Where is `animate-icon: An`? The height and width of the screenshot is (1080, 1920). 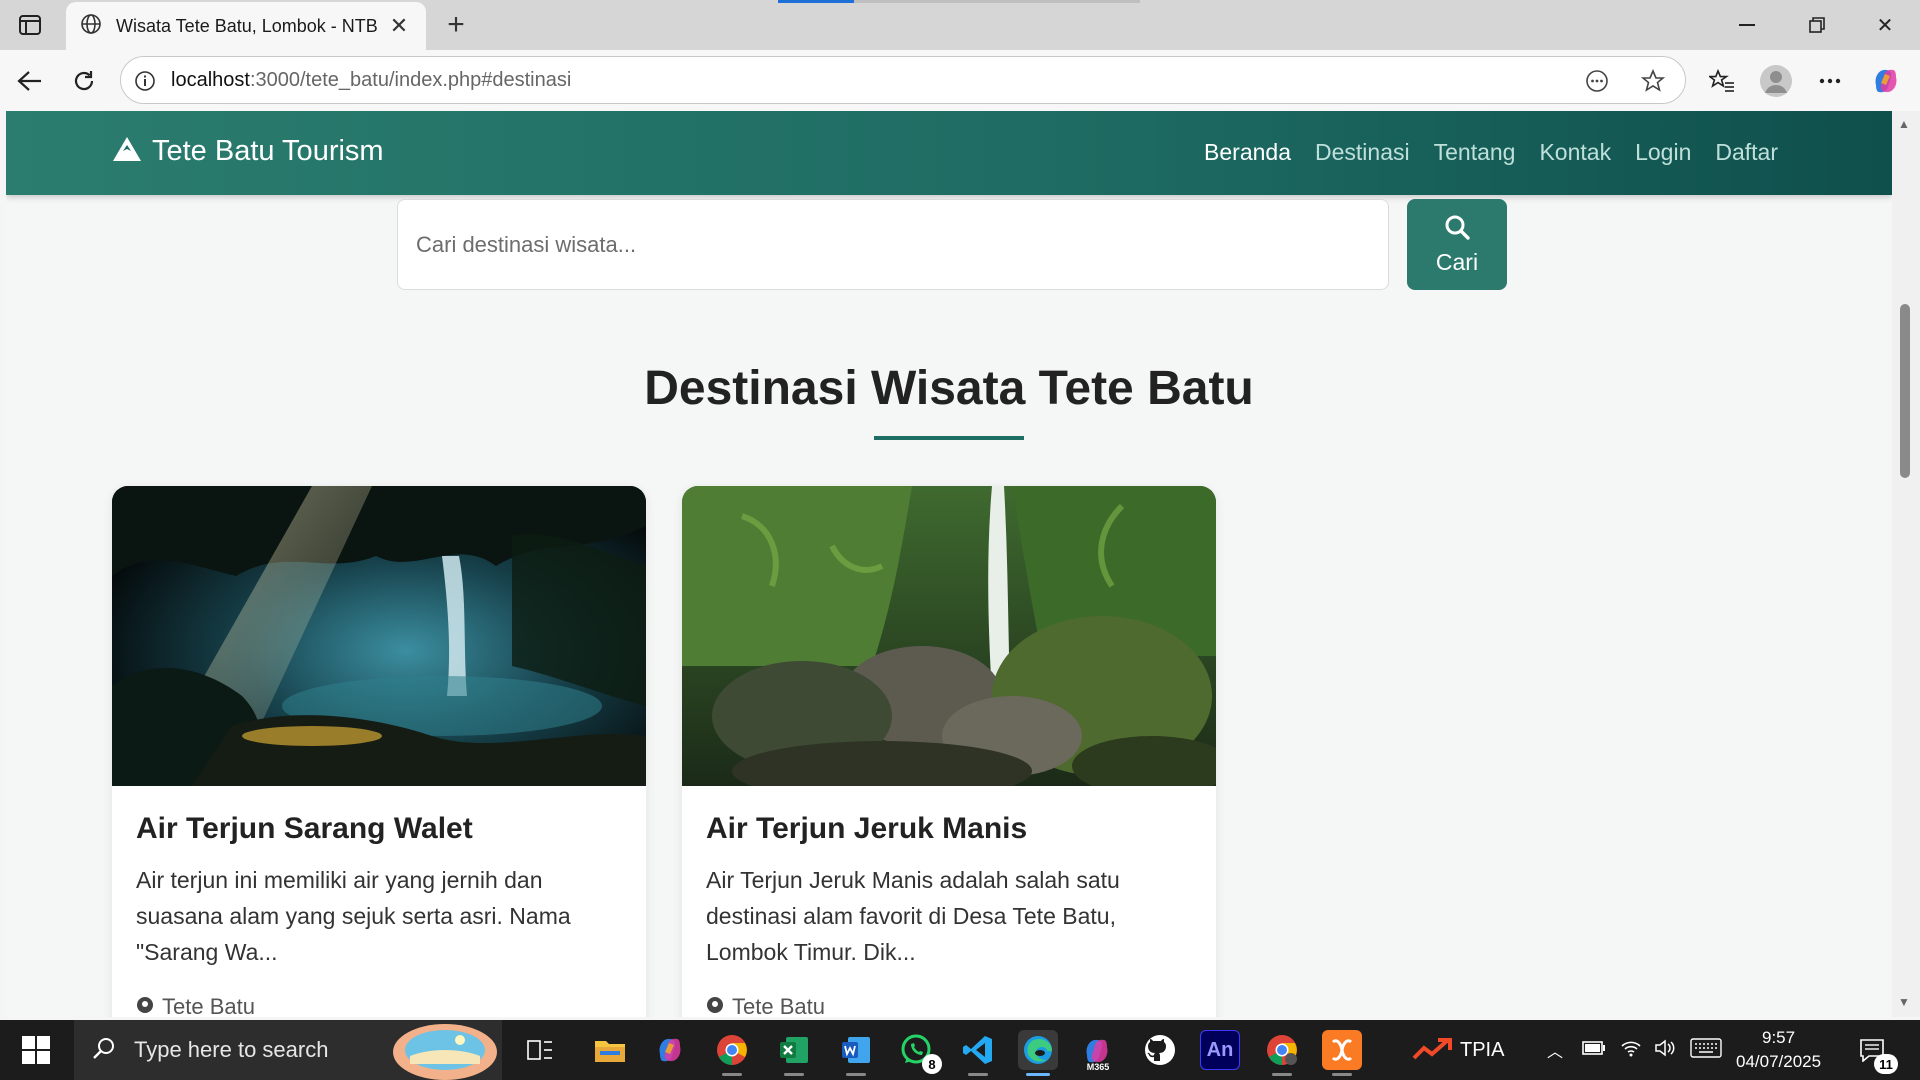 animate-icon: An is located at coordinates (1220, 1050).